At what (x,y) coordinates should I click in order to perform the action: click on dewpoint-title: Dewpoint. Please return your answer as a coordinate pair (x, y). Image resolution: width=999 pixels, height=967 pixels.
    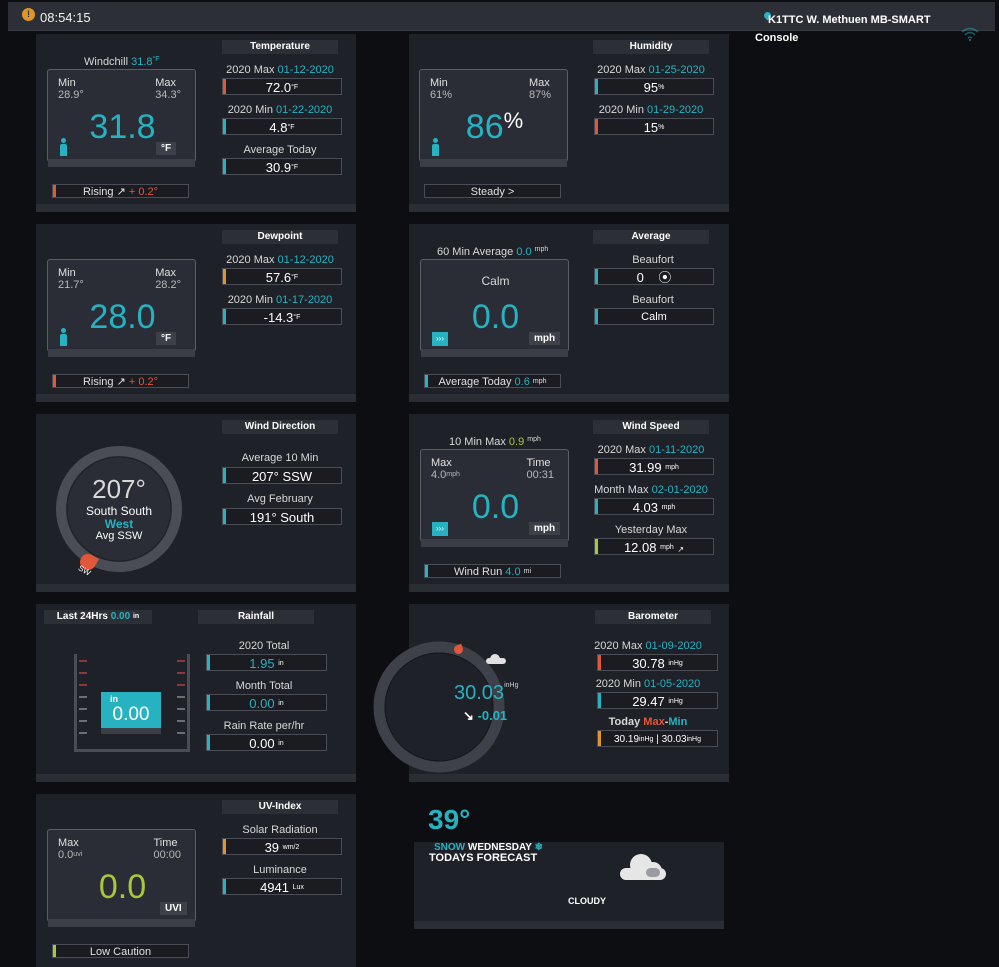
    Looking at the image, I should click on (280, 237).